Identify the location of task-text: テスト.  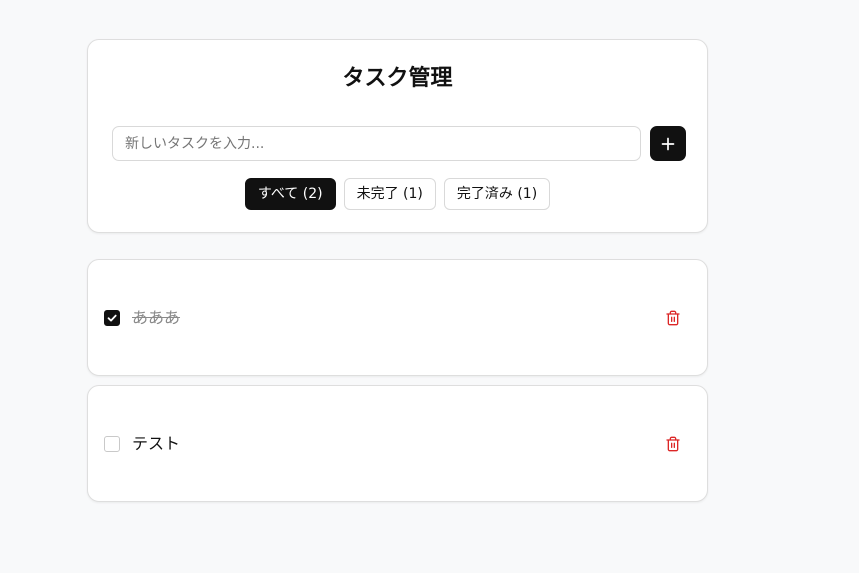
(156, 443).